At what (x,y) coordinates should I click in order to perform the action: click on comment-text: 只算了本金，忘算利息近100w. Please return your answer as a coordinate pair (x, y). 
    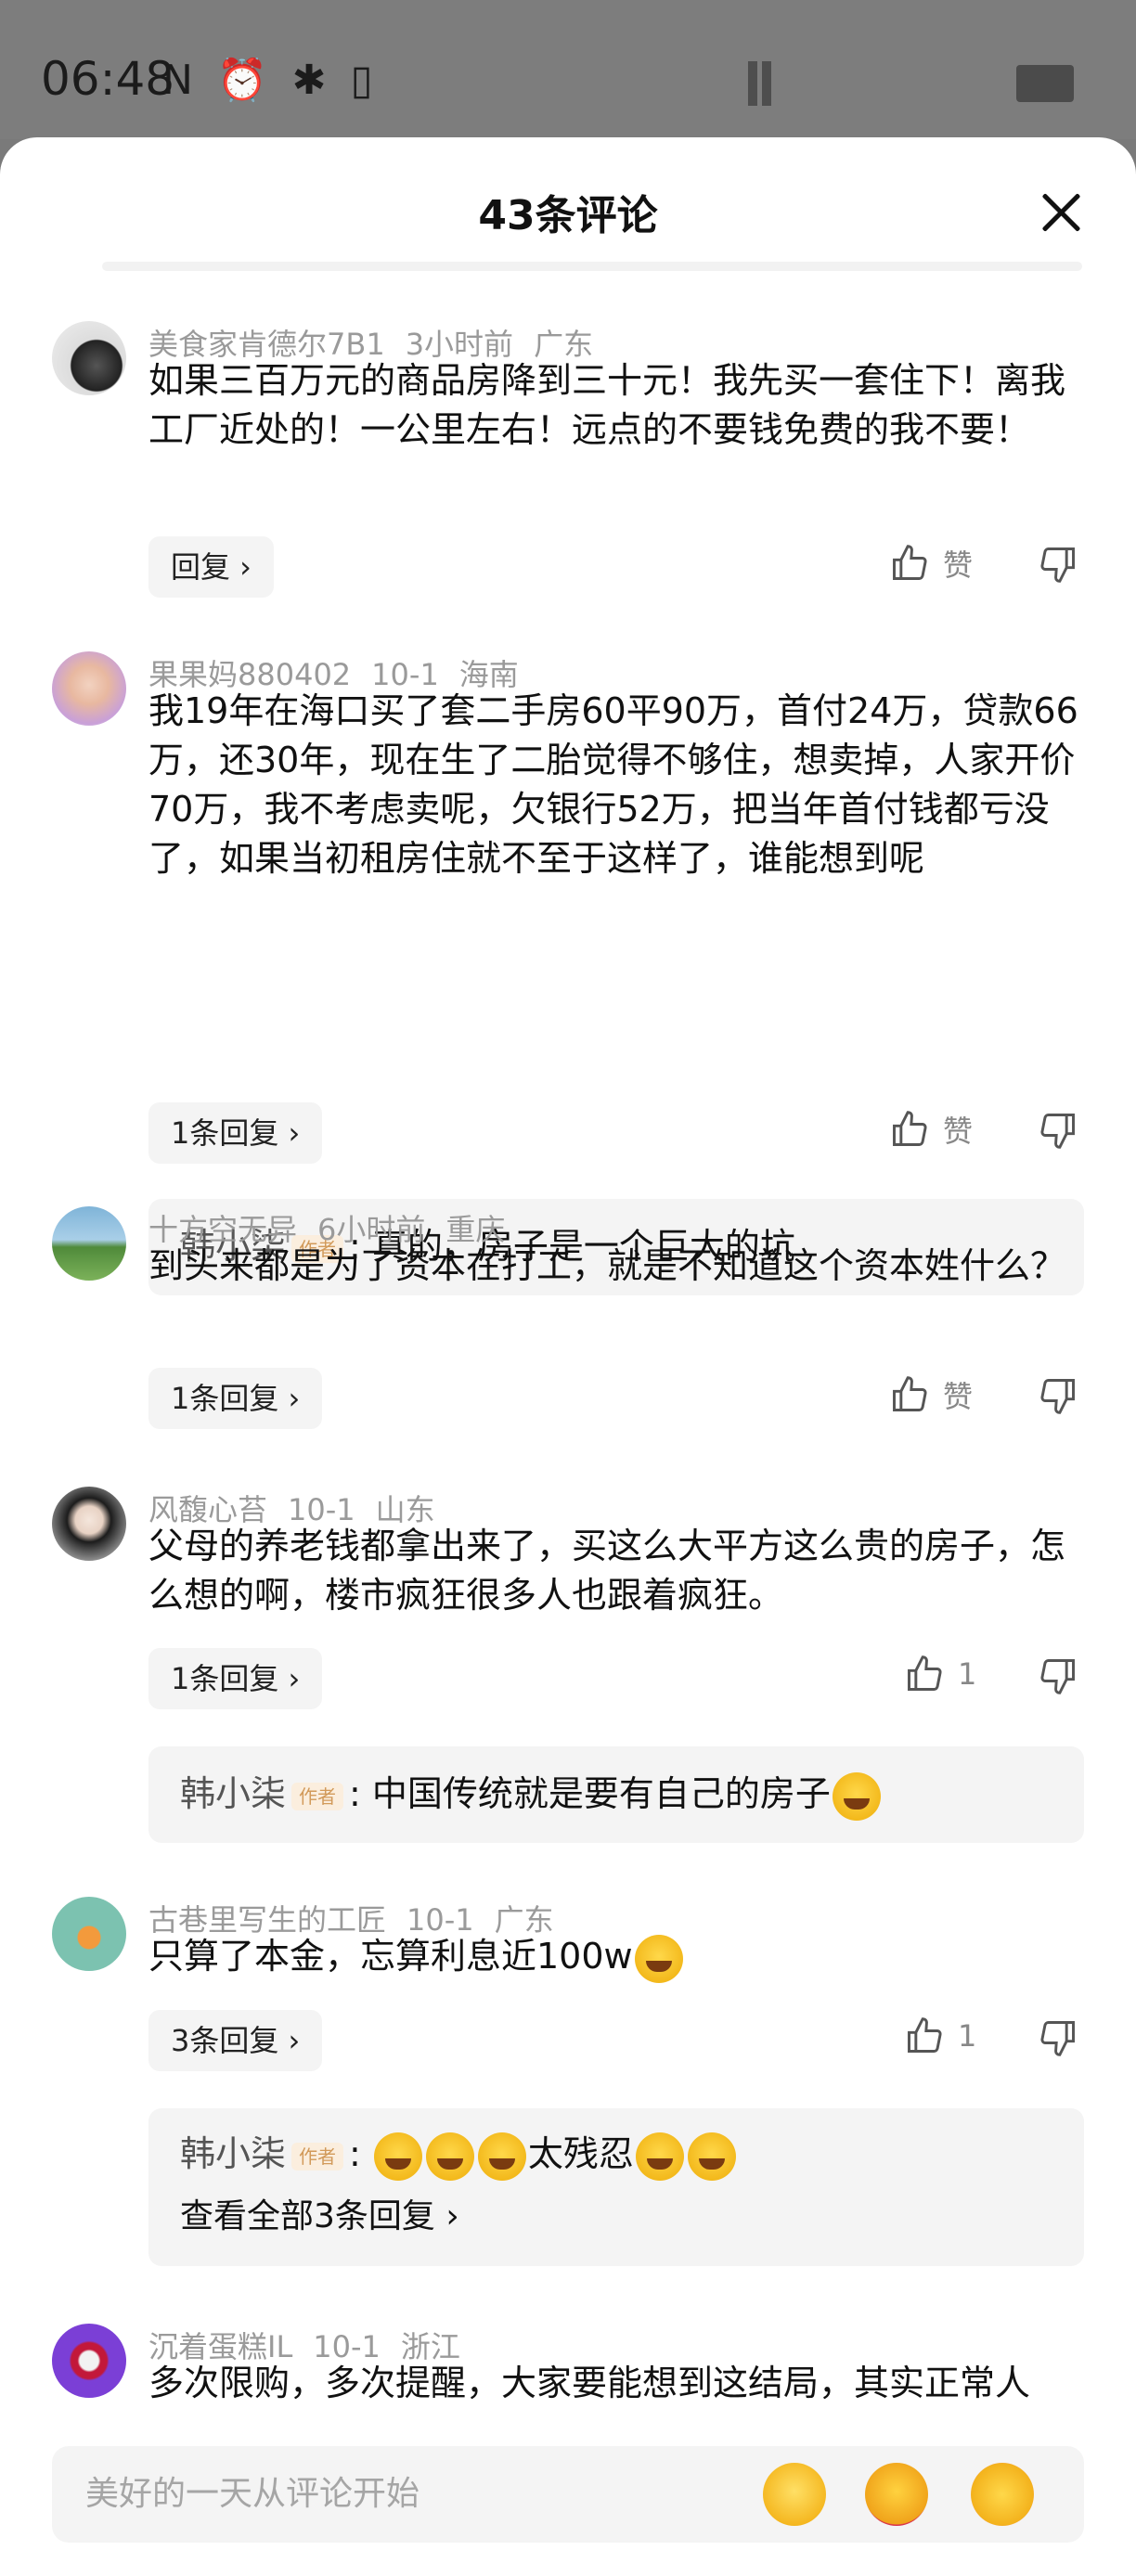
    Looking at the image, I should click on (617, 1957).